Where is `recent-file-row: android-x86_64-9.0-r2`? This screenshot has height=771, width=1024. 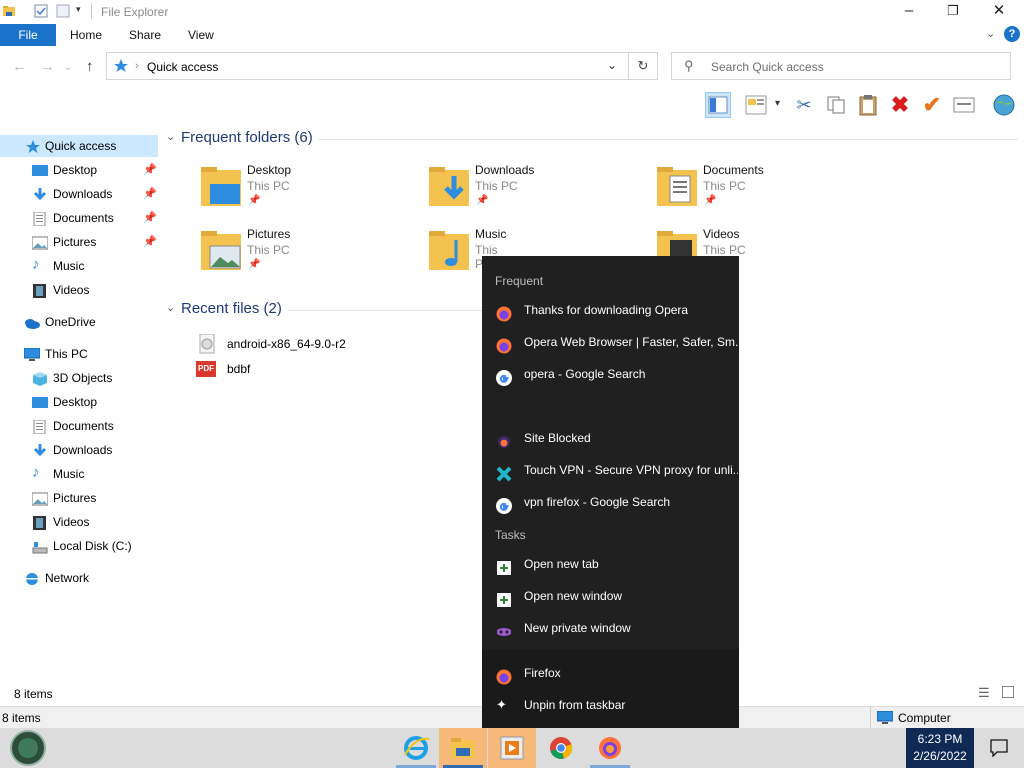 recent-file-row: android-x86_64-9.0-r2 is located at coordinates (337, 343).